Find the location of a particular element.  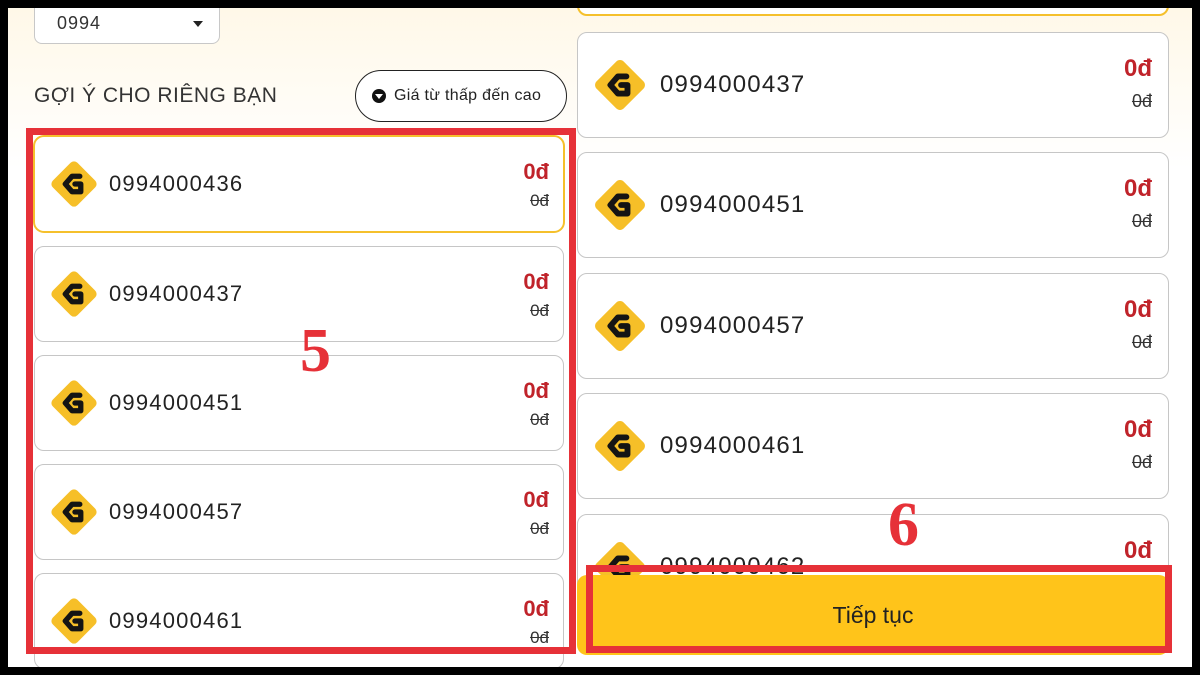

prefix-select-value: 0994 is located at coordinates (79, 23).